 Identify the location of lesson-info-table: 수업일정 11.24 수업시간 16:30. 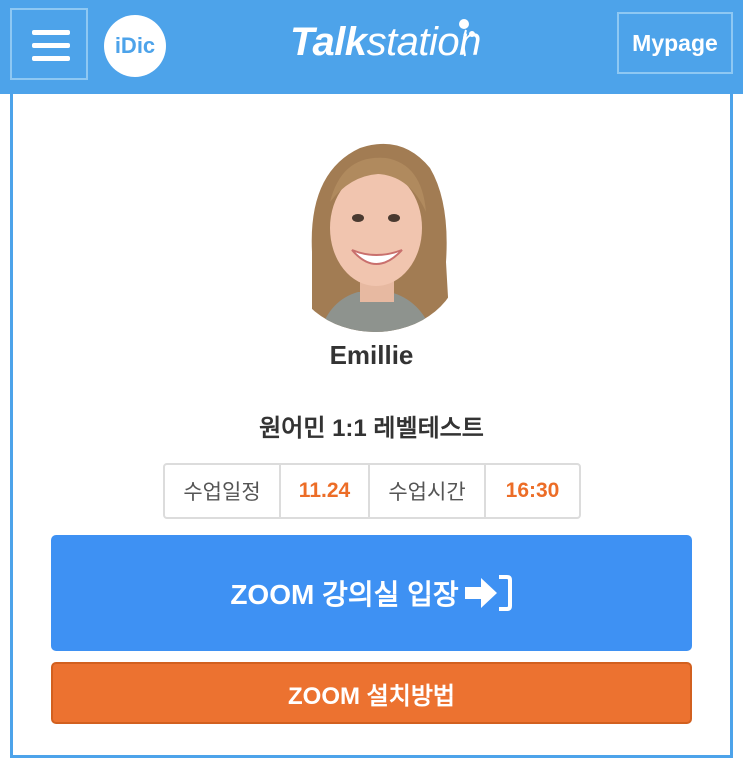
(372, 491).